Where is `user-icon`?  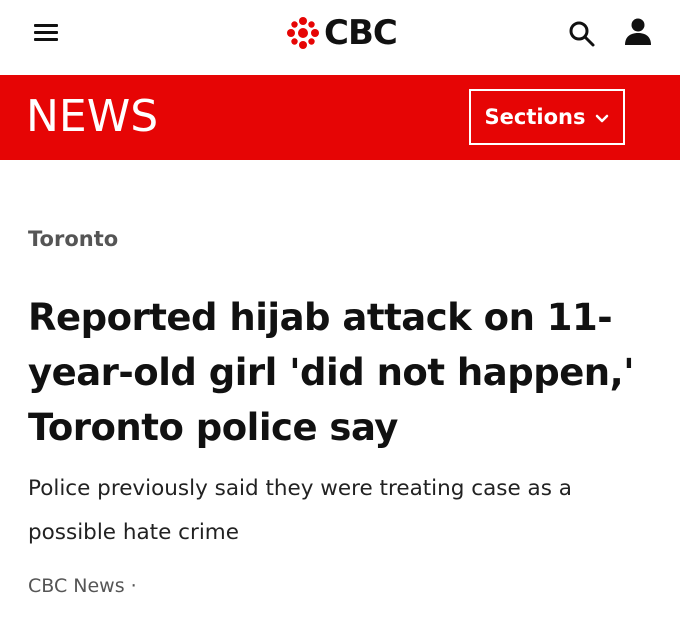
user-icon is located at coordinates (638, 31).